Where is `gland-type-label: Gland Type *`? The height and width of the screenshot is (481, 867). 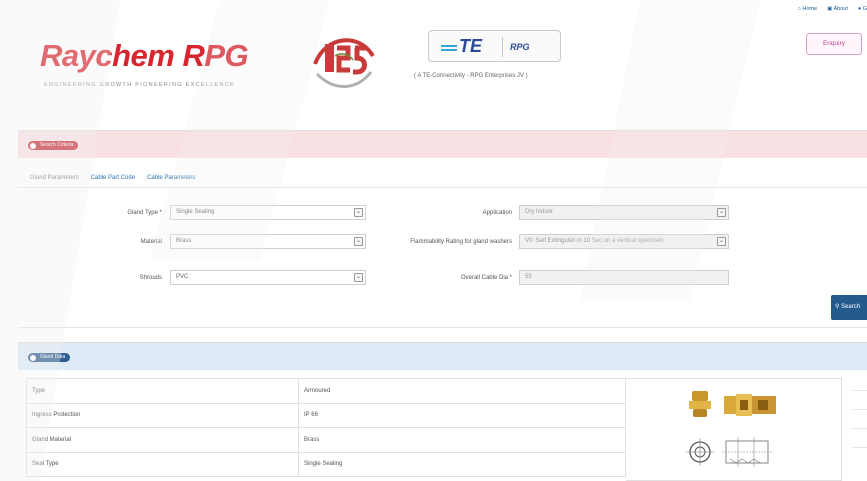 gland-type-label: Gland Type * is located at coordinates (144, 213).